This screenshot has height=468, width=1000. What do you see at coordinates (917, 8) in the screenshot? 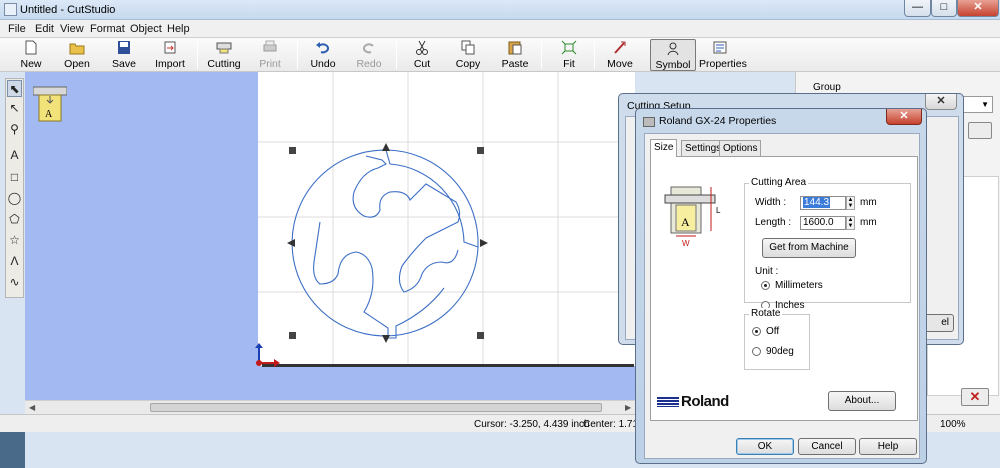
I see `minimize-button: —` at bounding box center [917, 8].